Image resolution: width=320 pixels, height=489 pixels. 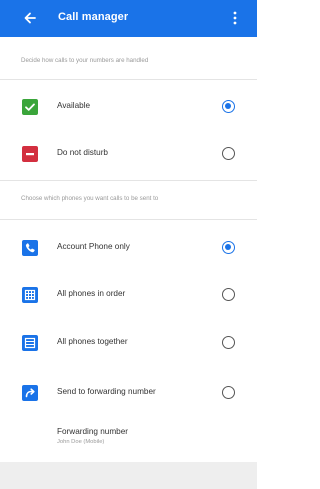 I want to click on phones-option-send-to-forwarding-number: Send to forwarding number, so click(x=128, y=393).